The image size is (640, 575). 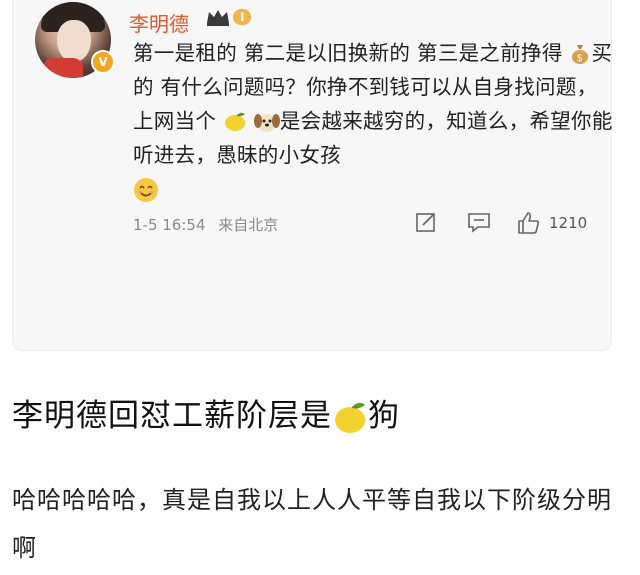 I want to click on article-headline: 李明德回怼工薪阶层是 狗, so click(x=206, y=413).